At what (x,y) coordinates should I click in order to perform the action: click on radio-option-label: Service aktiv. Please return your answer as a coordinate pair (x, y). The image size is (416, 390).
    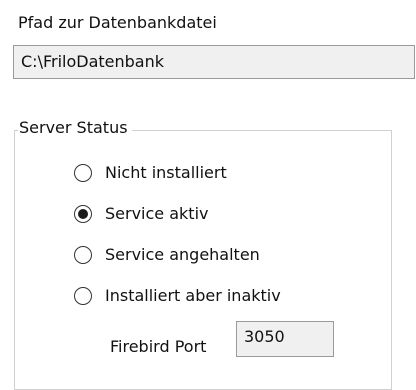
    Looking at the image, I should click on (157, 213).